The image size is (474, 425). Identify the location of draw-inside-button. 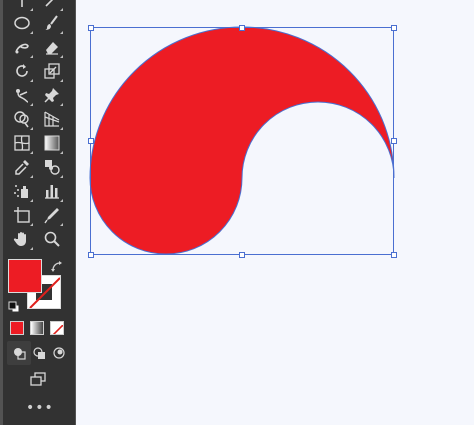
(59, 353).